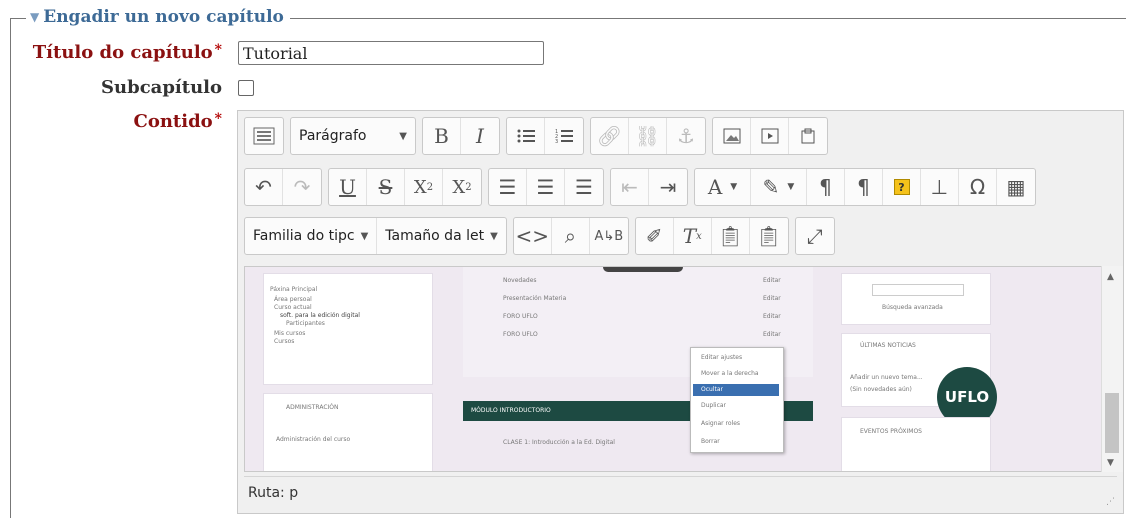 The width and height of the screenshot is (1126, 518). I want to click on editor-path-bar: Ruta: p ⋰, so click(680, 492).